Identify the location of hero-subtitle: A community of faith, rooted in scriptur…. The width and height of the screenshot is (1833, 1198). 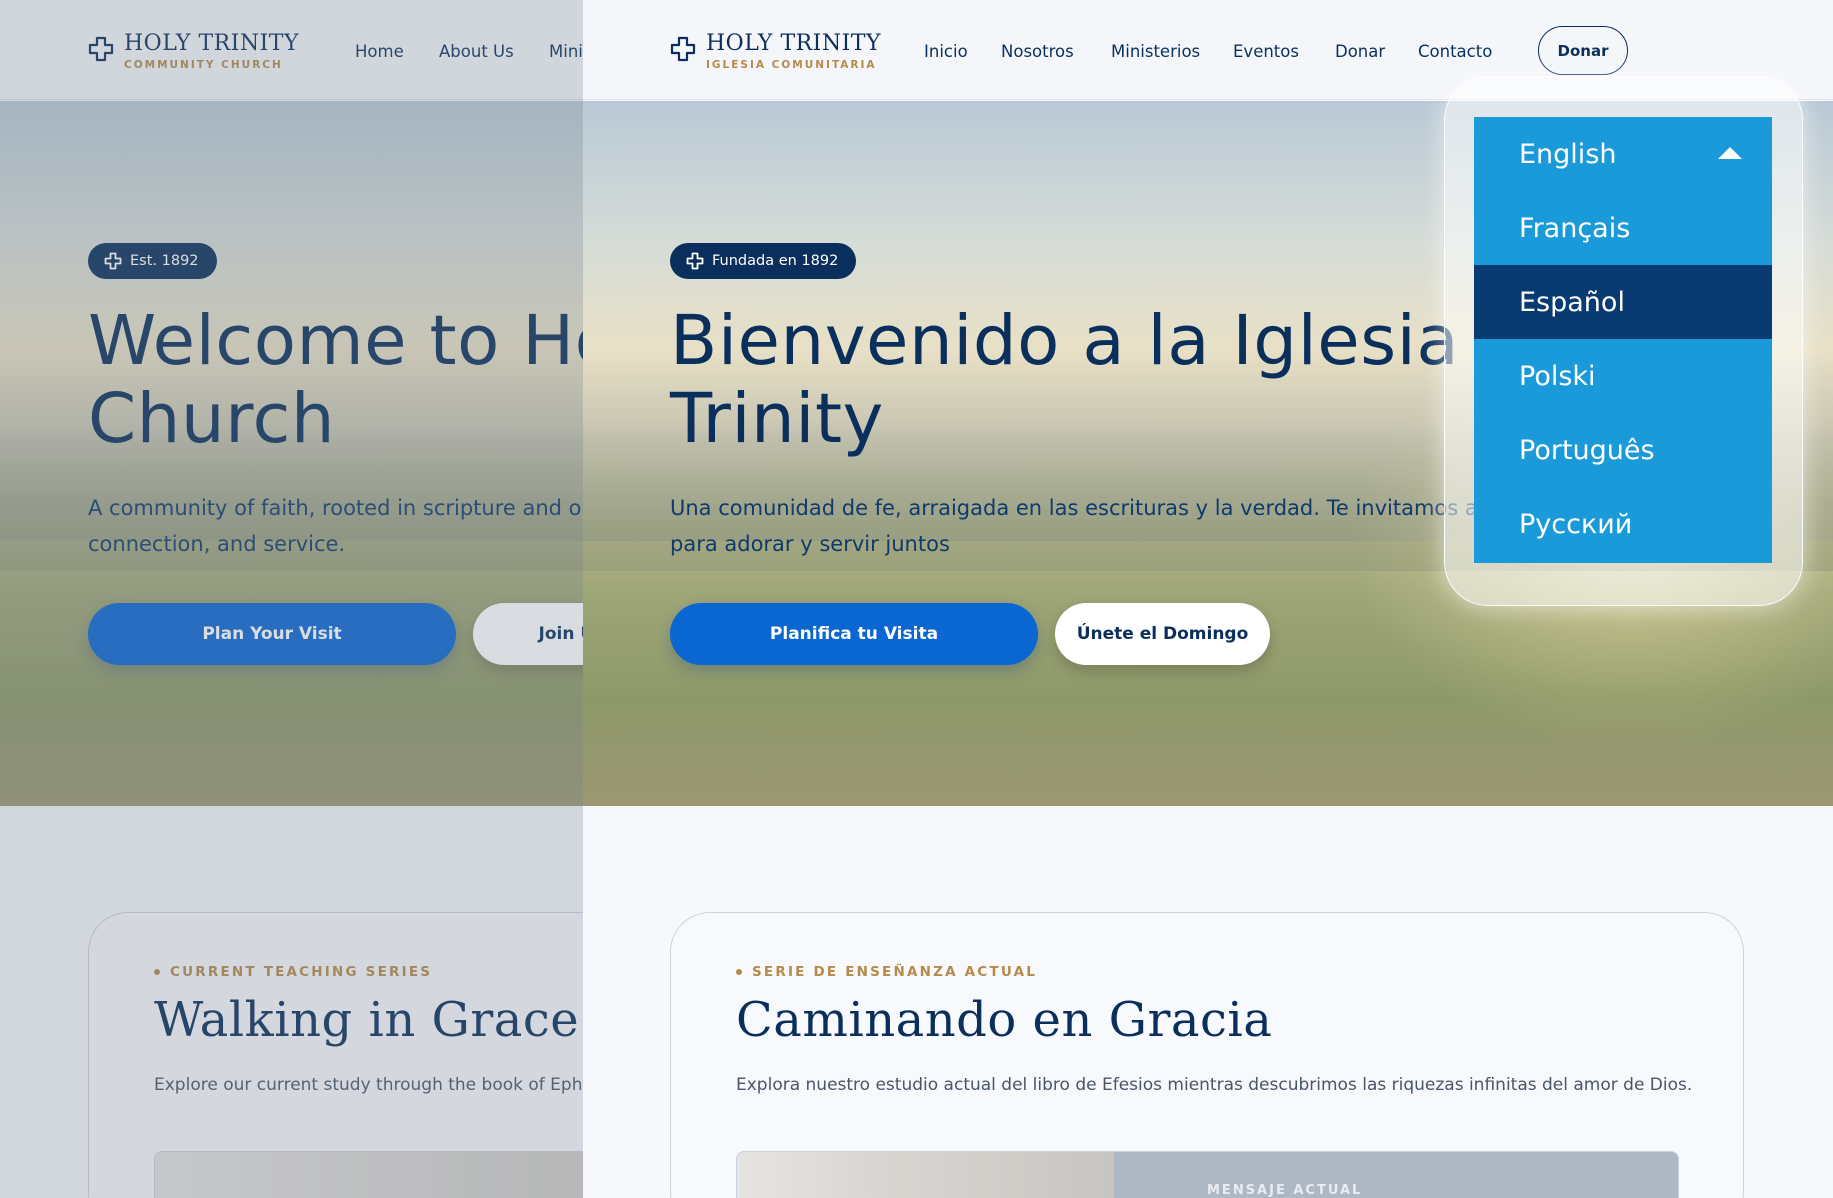
(335, 526).